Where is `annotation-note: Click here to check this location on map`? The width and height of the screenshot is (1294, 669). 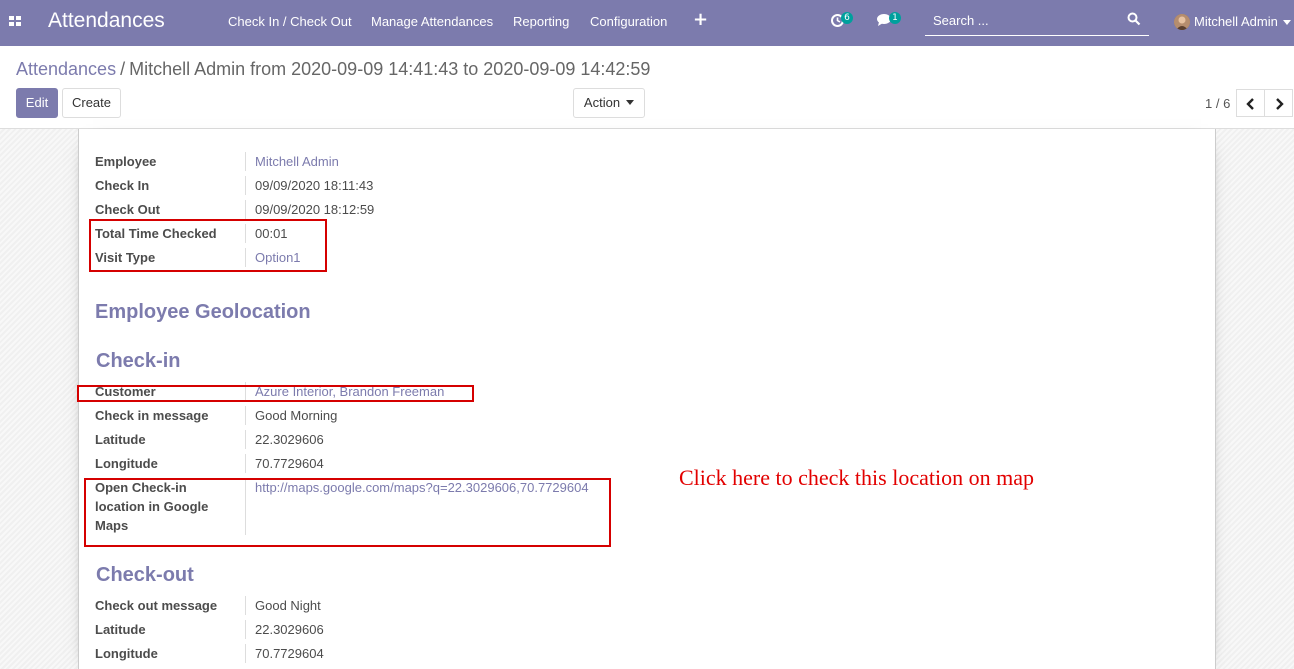
annotation-note: Click here to check this location on map is located at coordinates (856, 477).